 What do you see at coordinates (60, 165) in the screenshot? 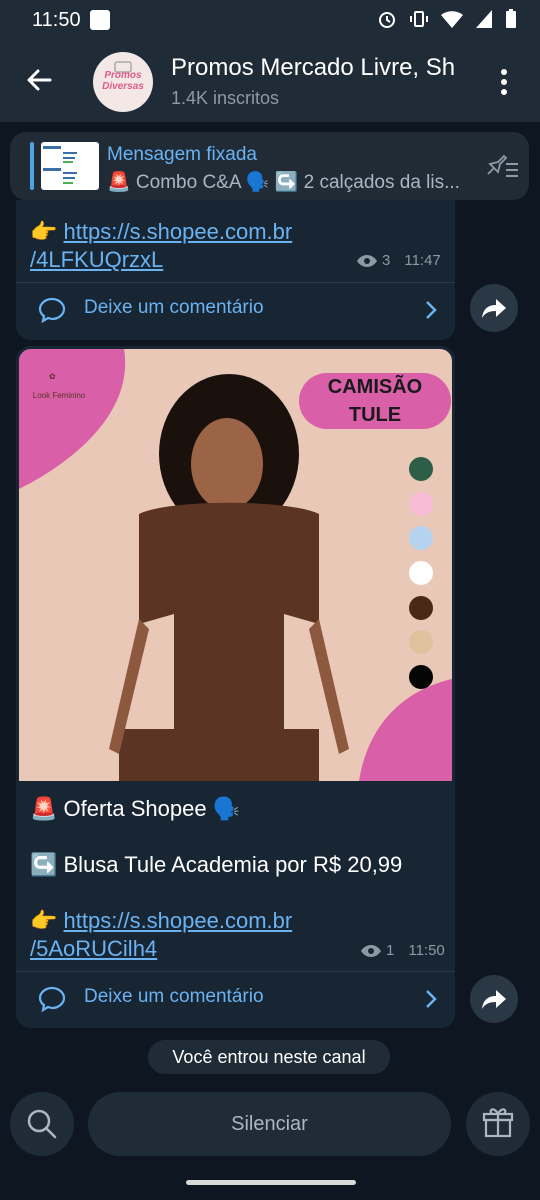
I see `thumbnail-image` at bounding box center [60, 165].